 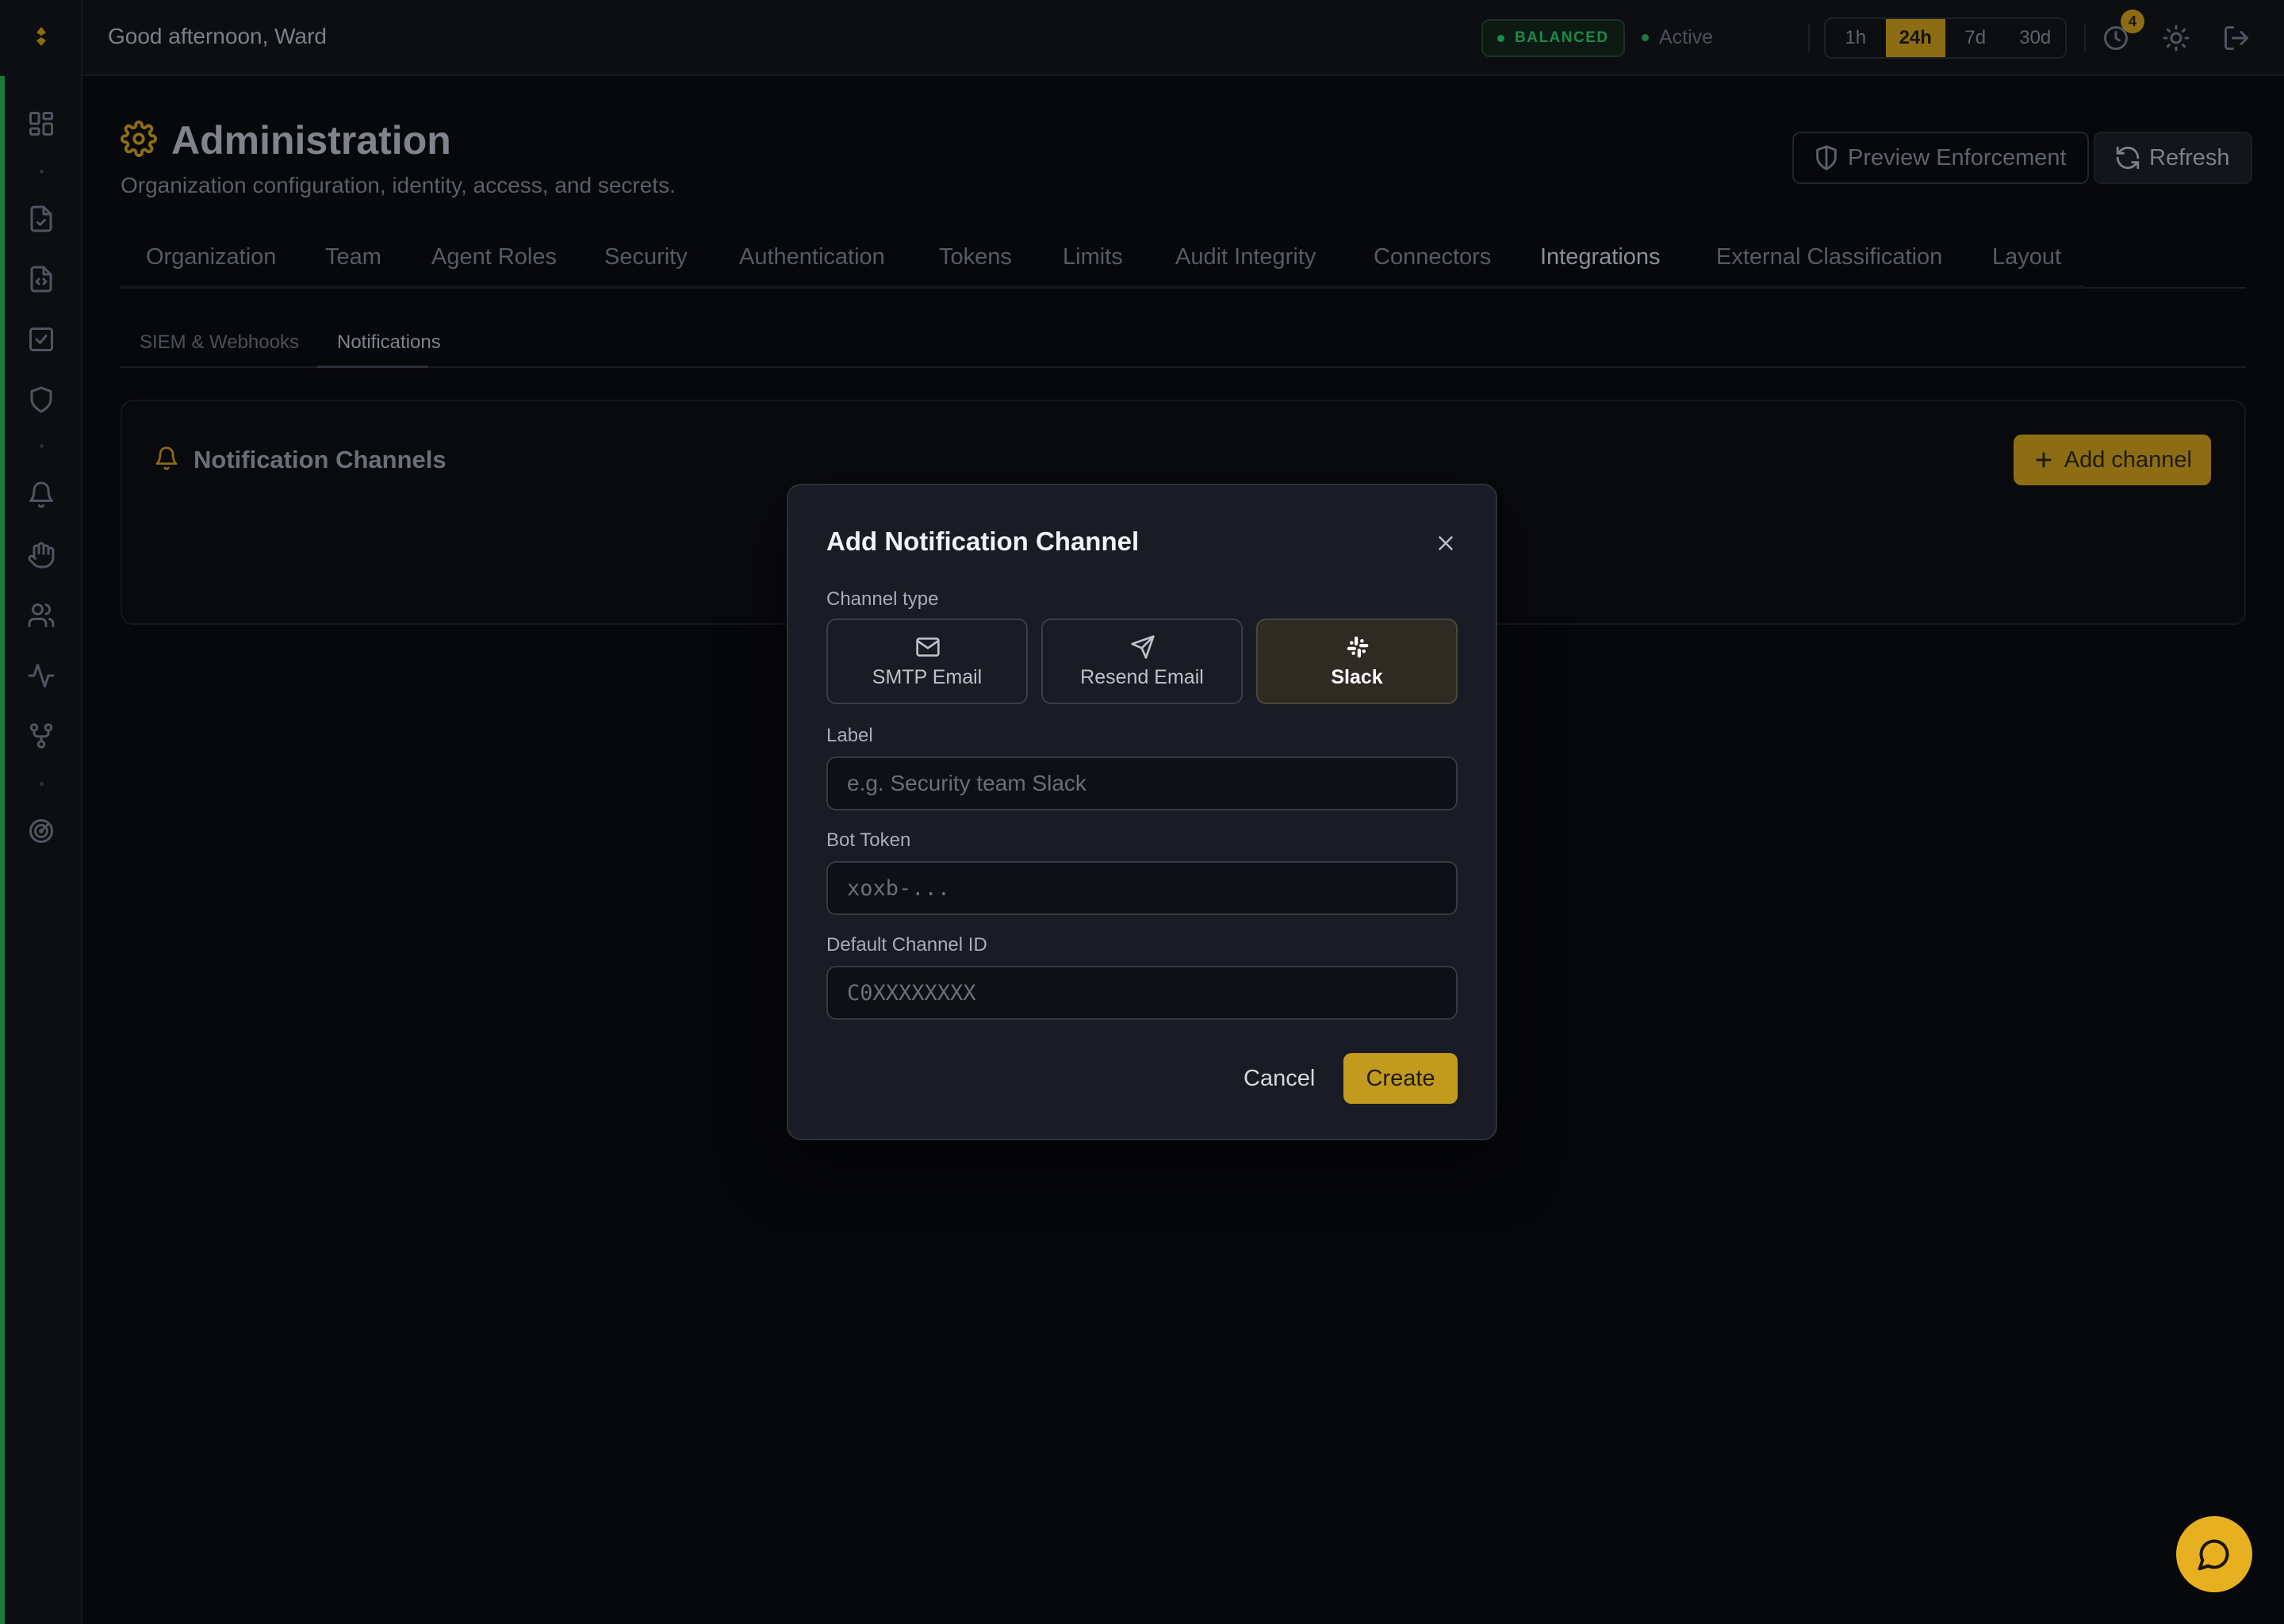 What do you see at coordinates (882, 599) in the screenshot?
I see `channel-type-label: Channel type` at bounding box center [882, 599].